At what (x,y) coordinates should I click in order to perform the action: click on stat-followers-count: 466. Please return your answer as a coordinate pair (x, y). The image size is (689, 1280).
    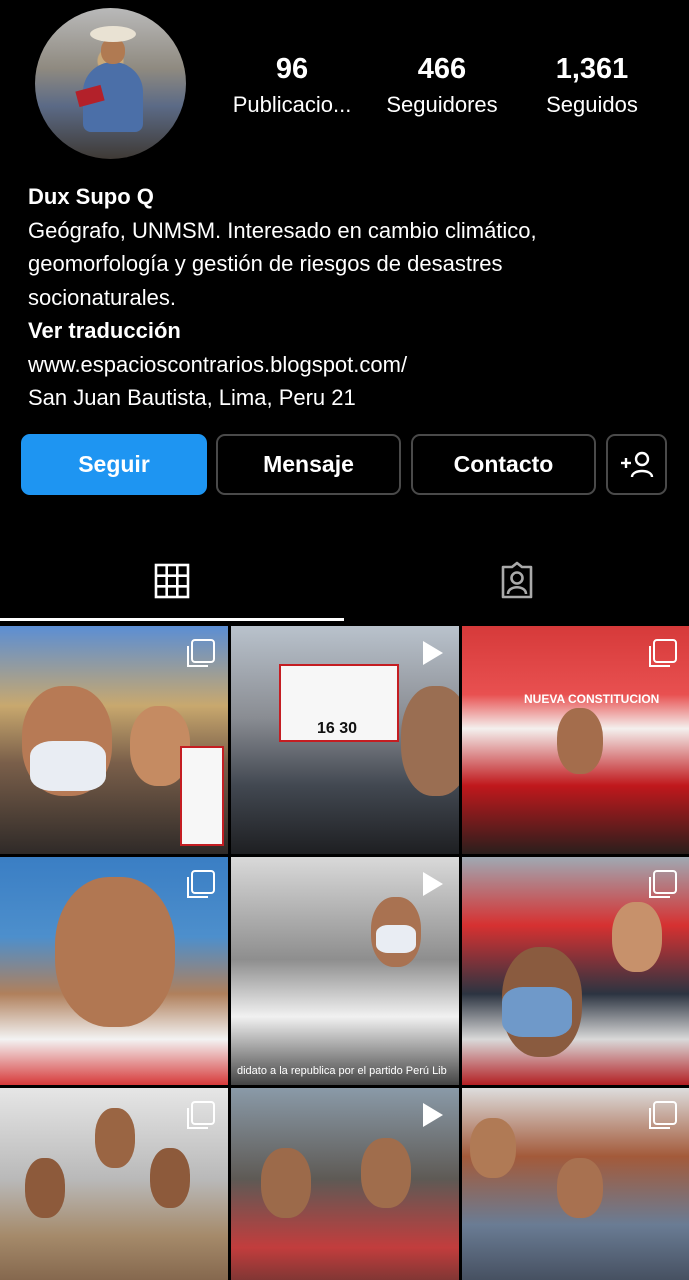
    Looking at the image, I should click on (442, 69).